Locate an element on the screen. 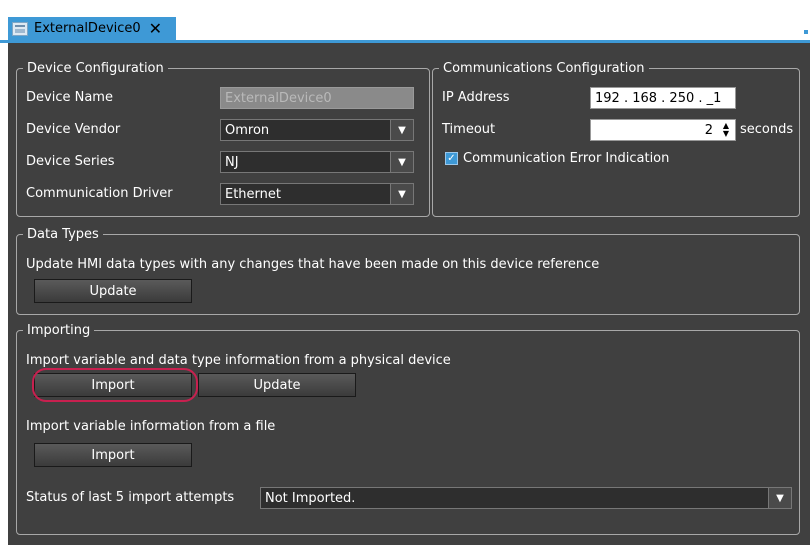  import-button-highlight is located at coordinates (115, 385).